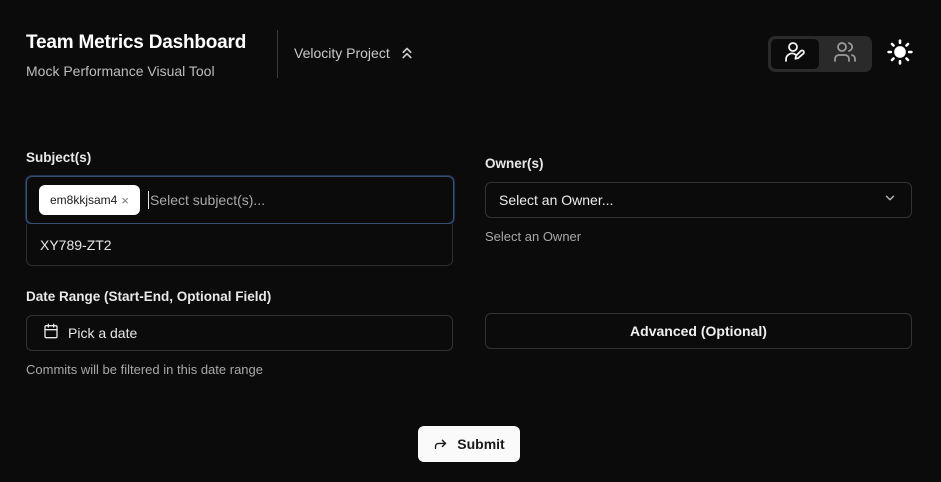 This screenshot has height=482, width=941. Describe the element at coordinates (277, 54) in the screenshot. I see `header-divider` at that location.